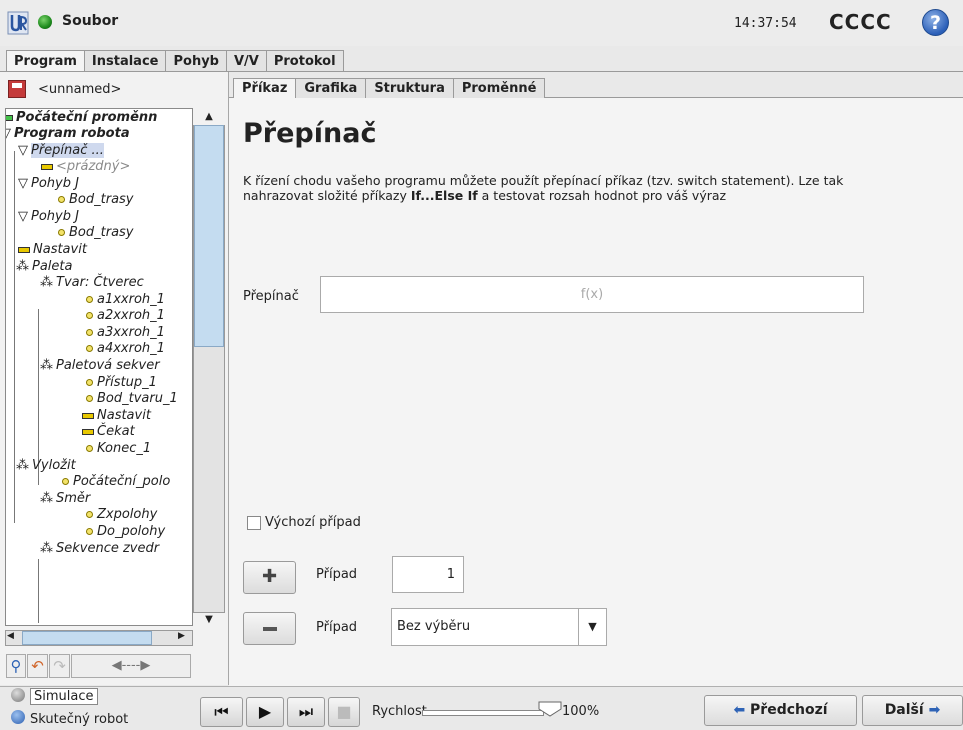 The width and height of the screenshot is (963, 730). I want to click on arrow-right-icon: ➡, so click(934, 710).